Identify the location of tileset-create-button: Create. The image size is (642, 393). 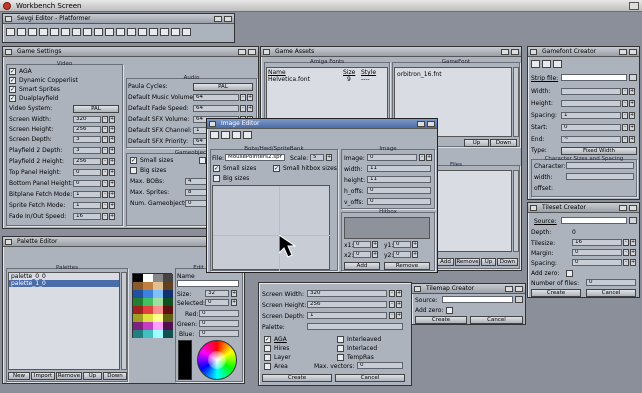
(556, 293).